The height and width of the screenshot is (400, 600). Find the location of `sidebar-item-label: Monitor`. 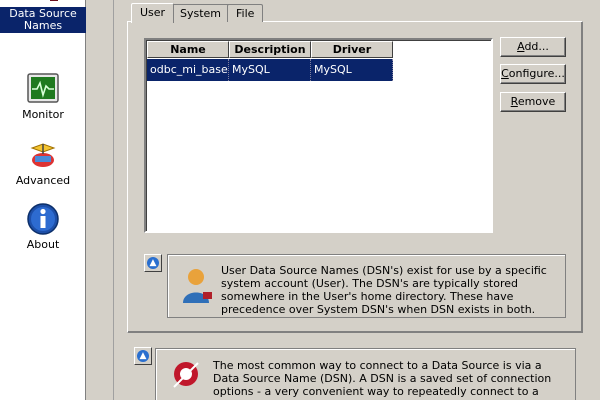

sidebar-item-label: Monitor is located at coordinates (43, 114).